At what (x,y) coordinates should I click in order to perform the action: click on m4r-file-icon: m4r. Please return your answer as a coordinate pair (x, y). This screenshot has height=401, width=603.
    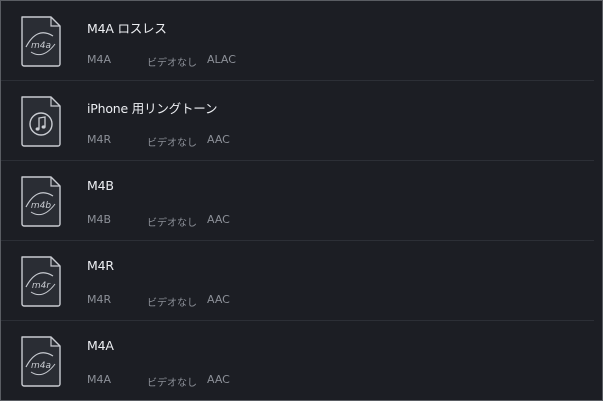
    Looking at the image, I should click on (41, 281).